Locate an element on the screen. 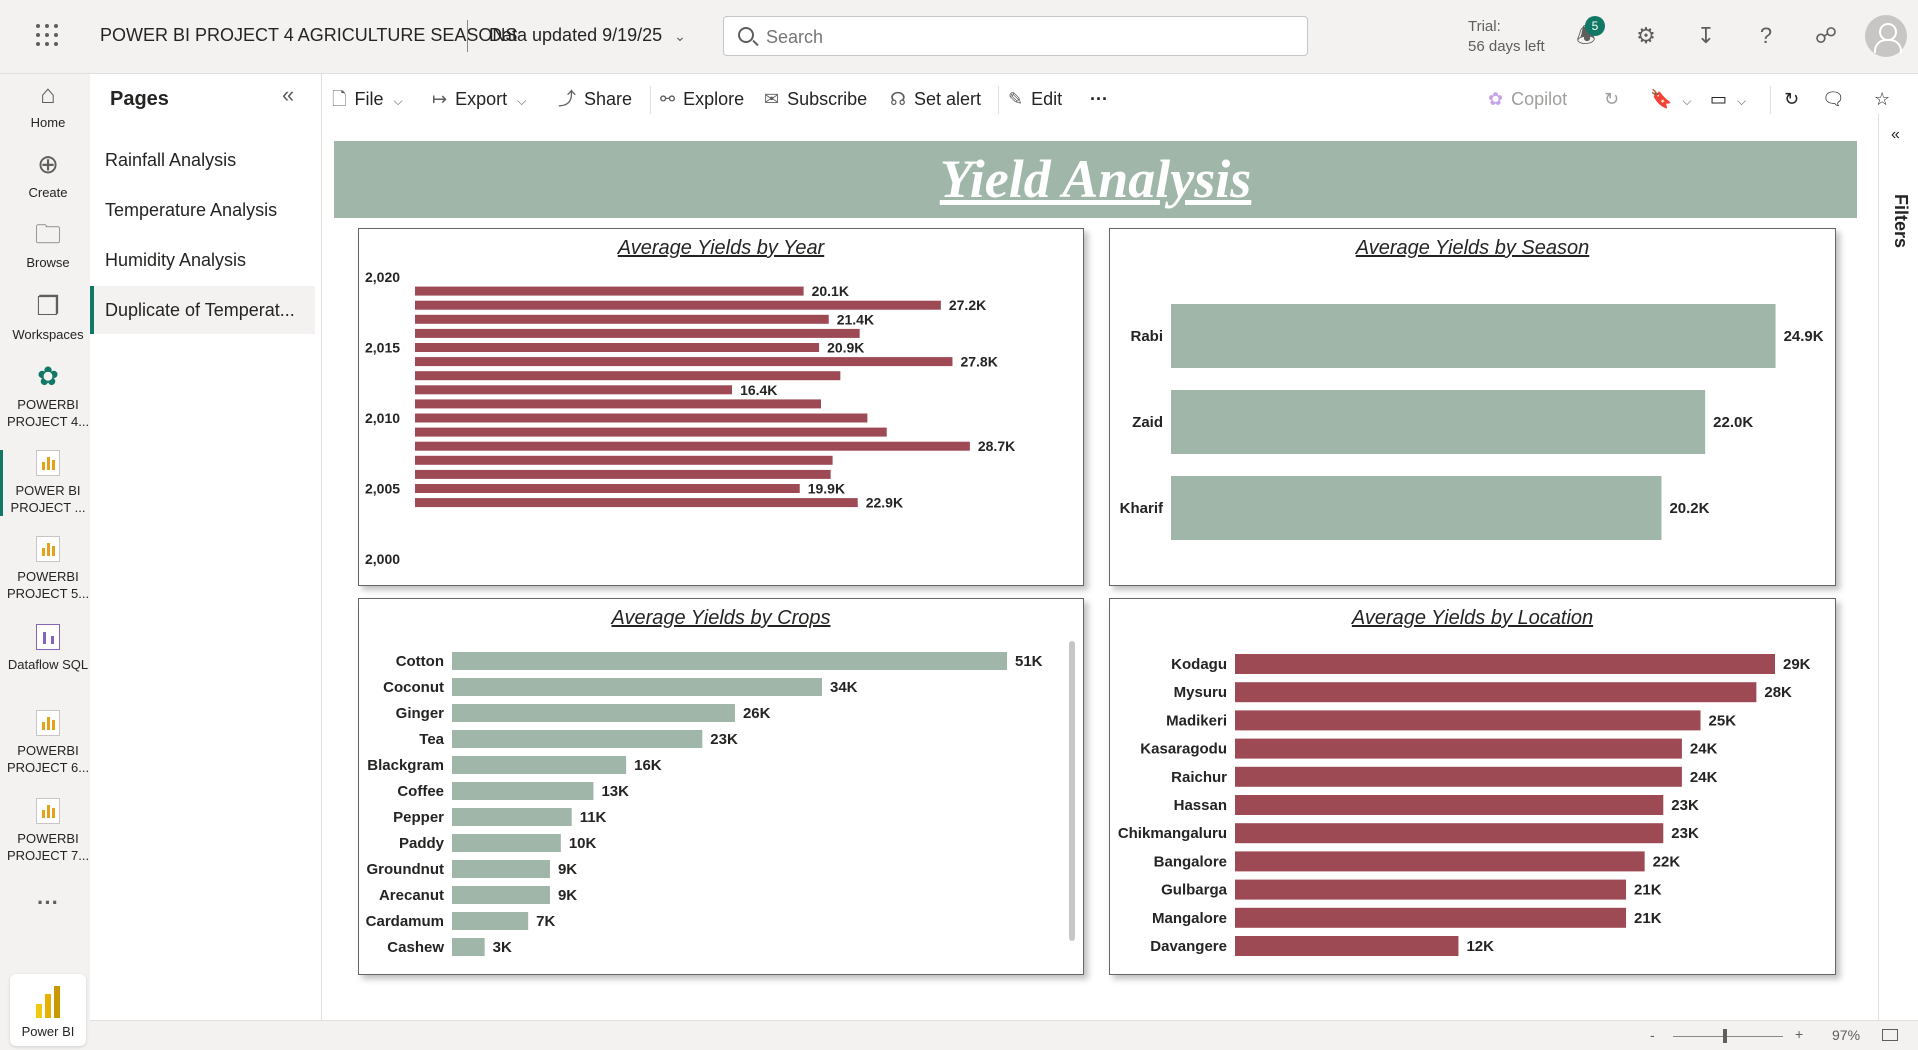 The image size is (1918, 1050). zoom-level: 97% is located at coordinates (1846, 1035).